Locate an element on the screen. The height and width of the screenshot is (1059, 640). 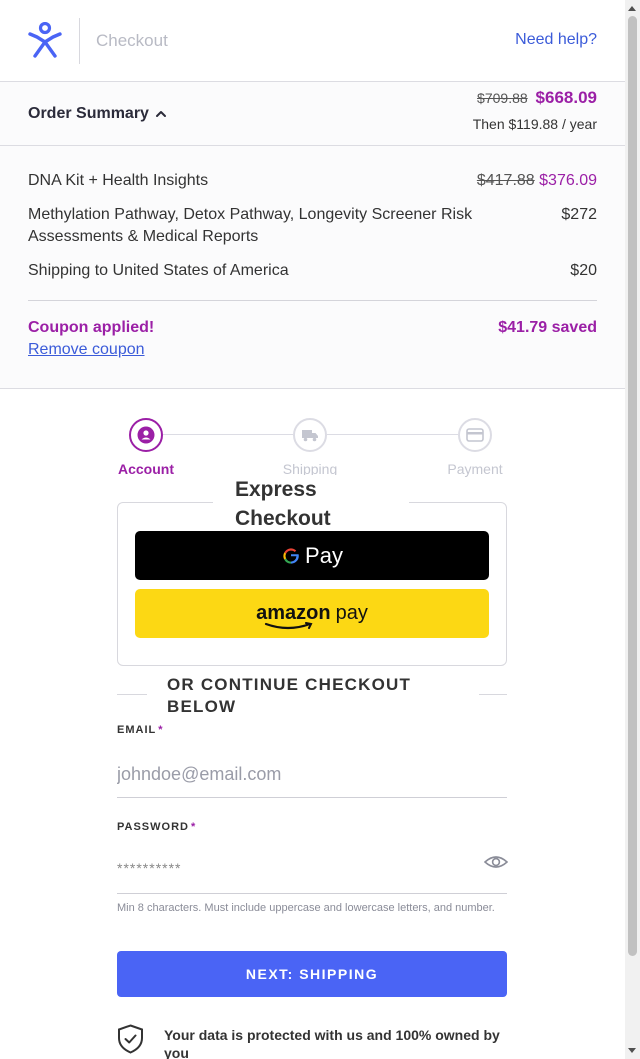
express-checkout-title: Express Checkout is located at coordinates (311, 504).